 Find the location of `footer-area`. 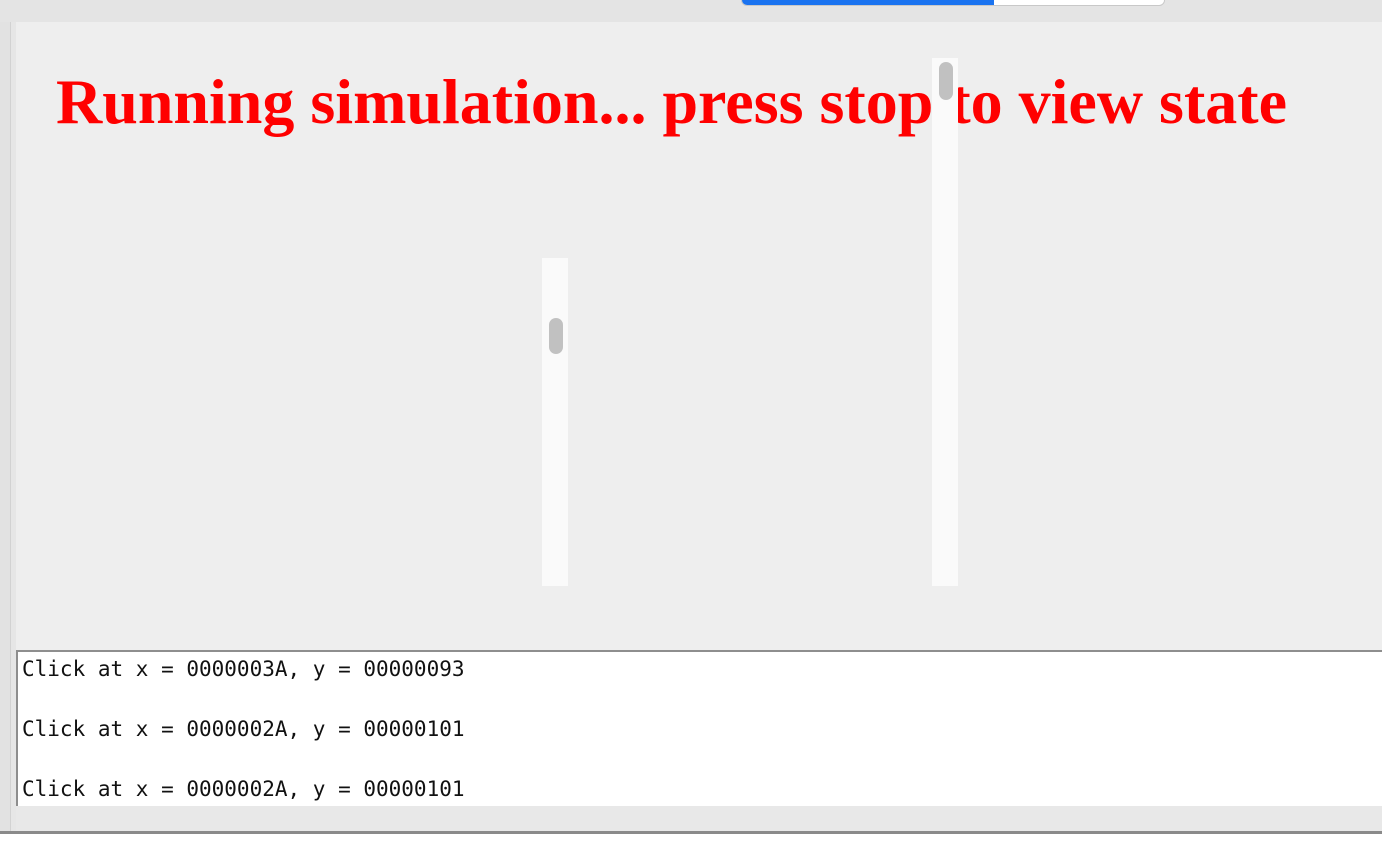

footer-area is located at coordinates (691, 844).